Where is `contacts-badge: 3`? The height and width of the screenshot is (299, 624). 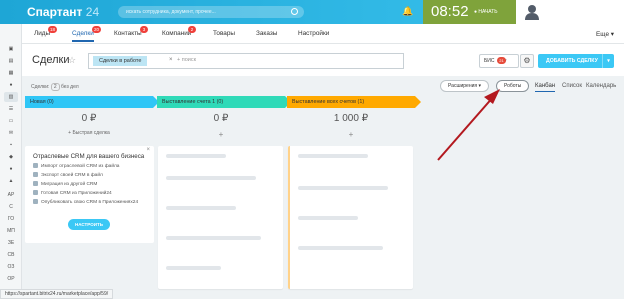
contacts-badge: 3 is located at coordinates (144, 29).